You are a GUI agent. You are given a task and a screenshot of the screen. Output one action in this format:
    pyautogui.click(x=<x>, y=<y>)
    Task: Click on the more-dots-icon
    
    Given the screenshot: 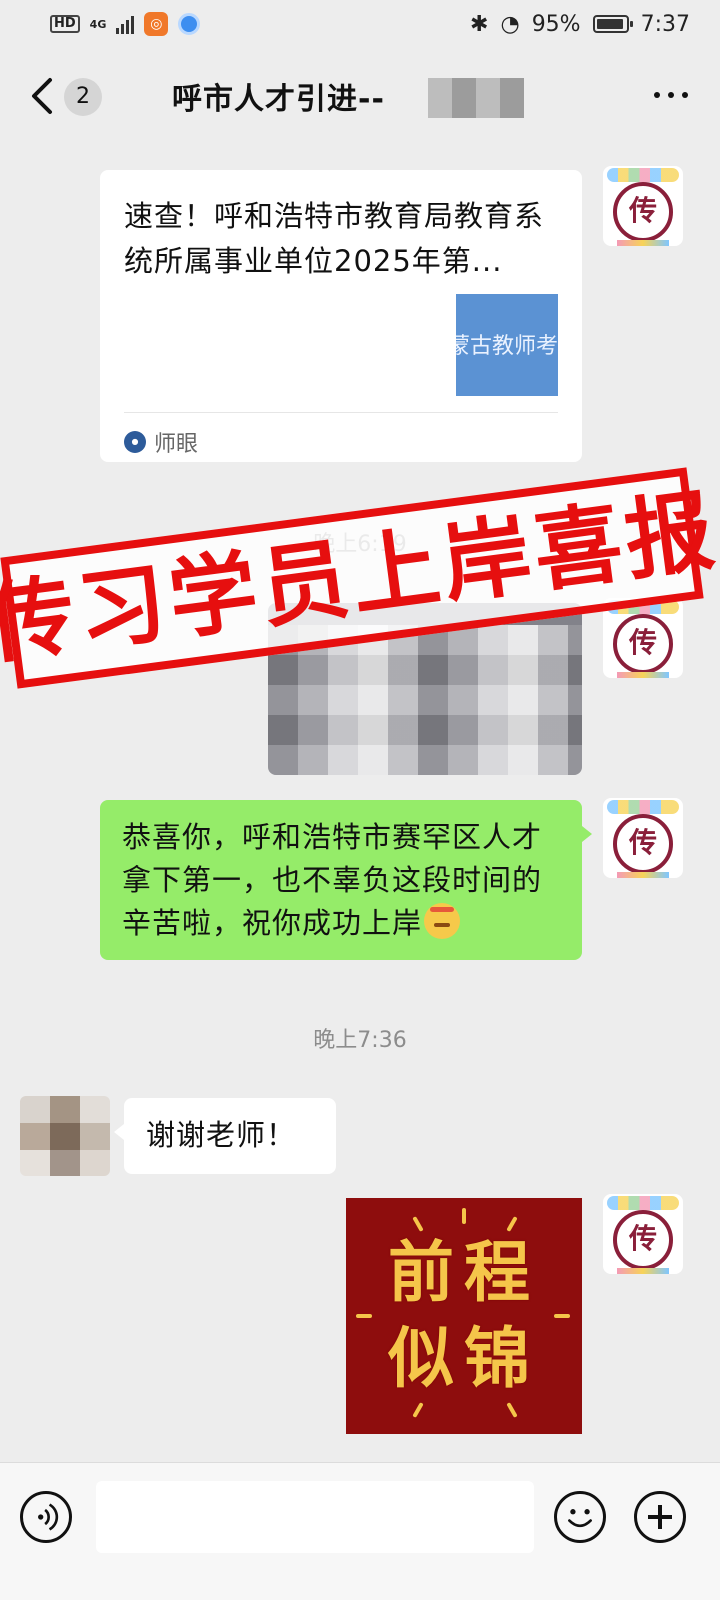 What is the action you would take?
    pyautogui.click(x=671, y=95)
    